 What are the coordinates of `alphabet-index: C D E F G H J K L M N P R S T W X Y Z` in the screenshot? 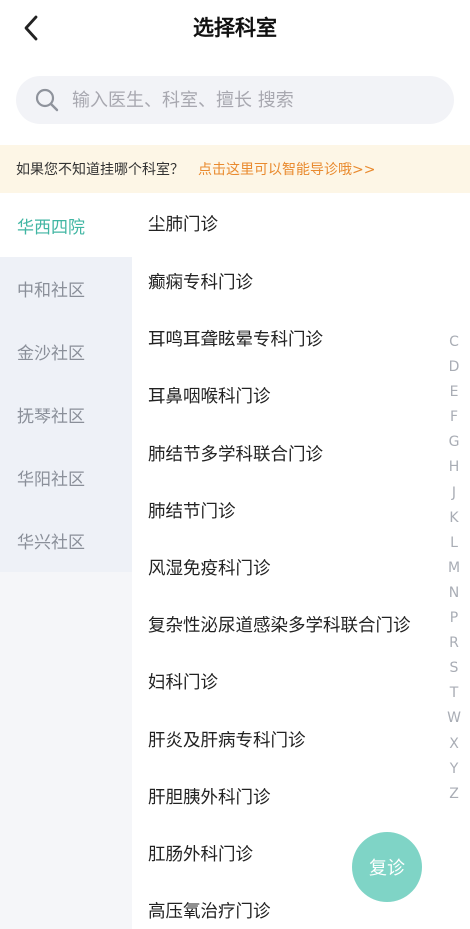 It's located at (454, 568).